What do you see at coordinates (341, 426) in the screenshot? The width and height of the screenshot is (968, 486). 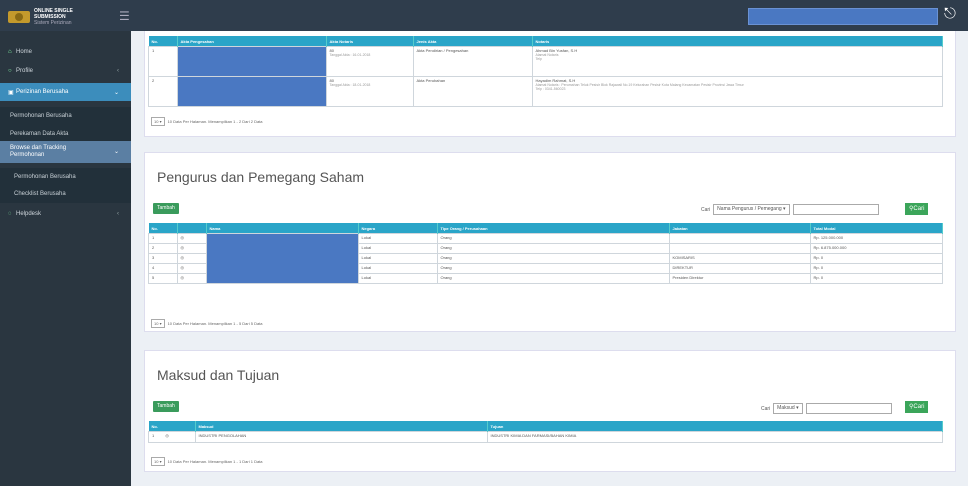 I see `col-header: Maksud` at bounding box center [341, 426].